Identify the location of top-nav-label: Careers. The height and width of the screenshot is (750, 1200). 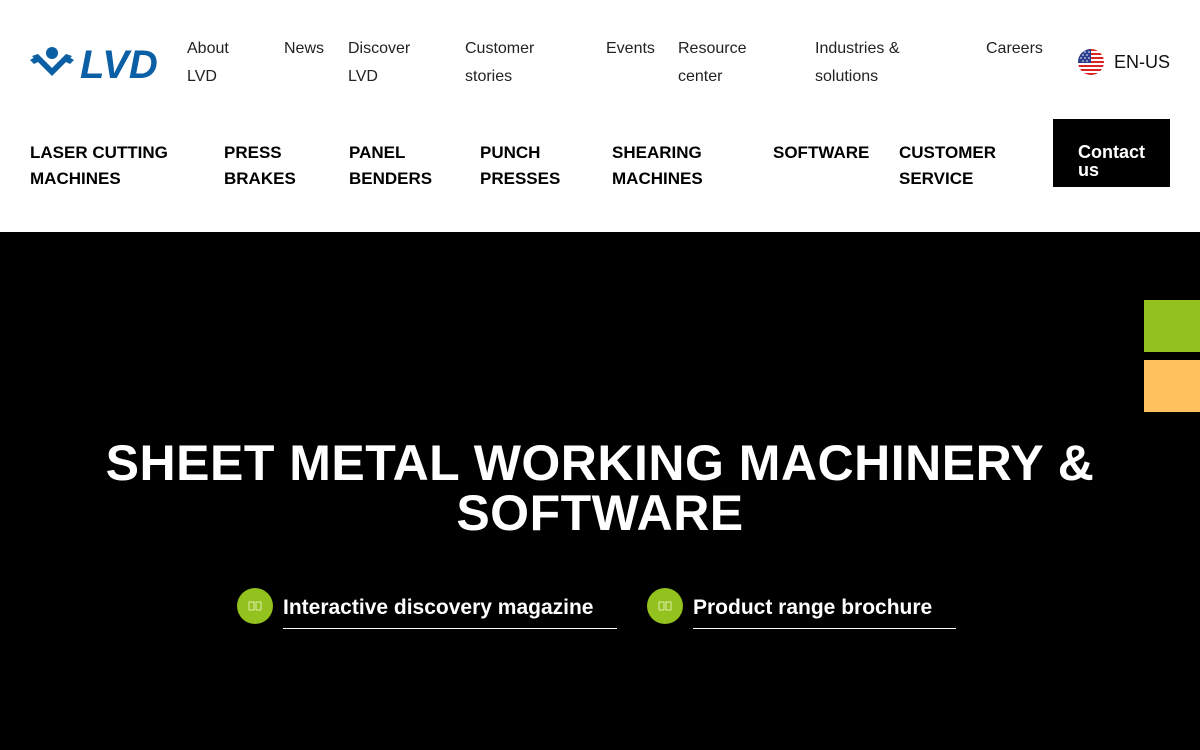
(1014, 48).